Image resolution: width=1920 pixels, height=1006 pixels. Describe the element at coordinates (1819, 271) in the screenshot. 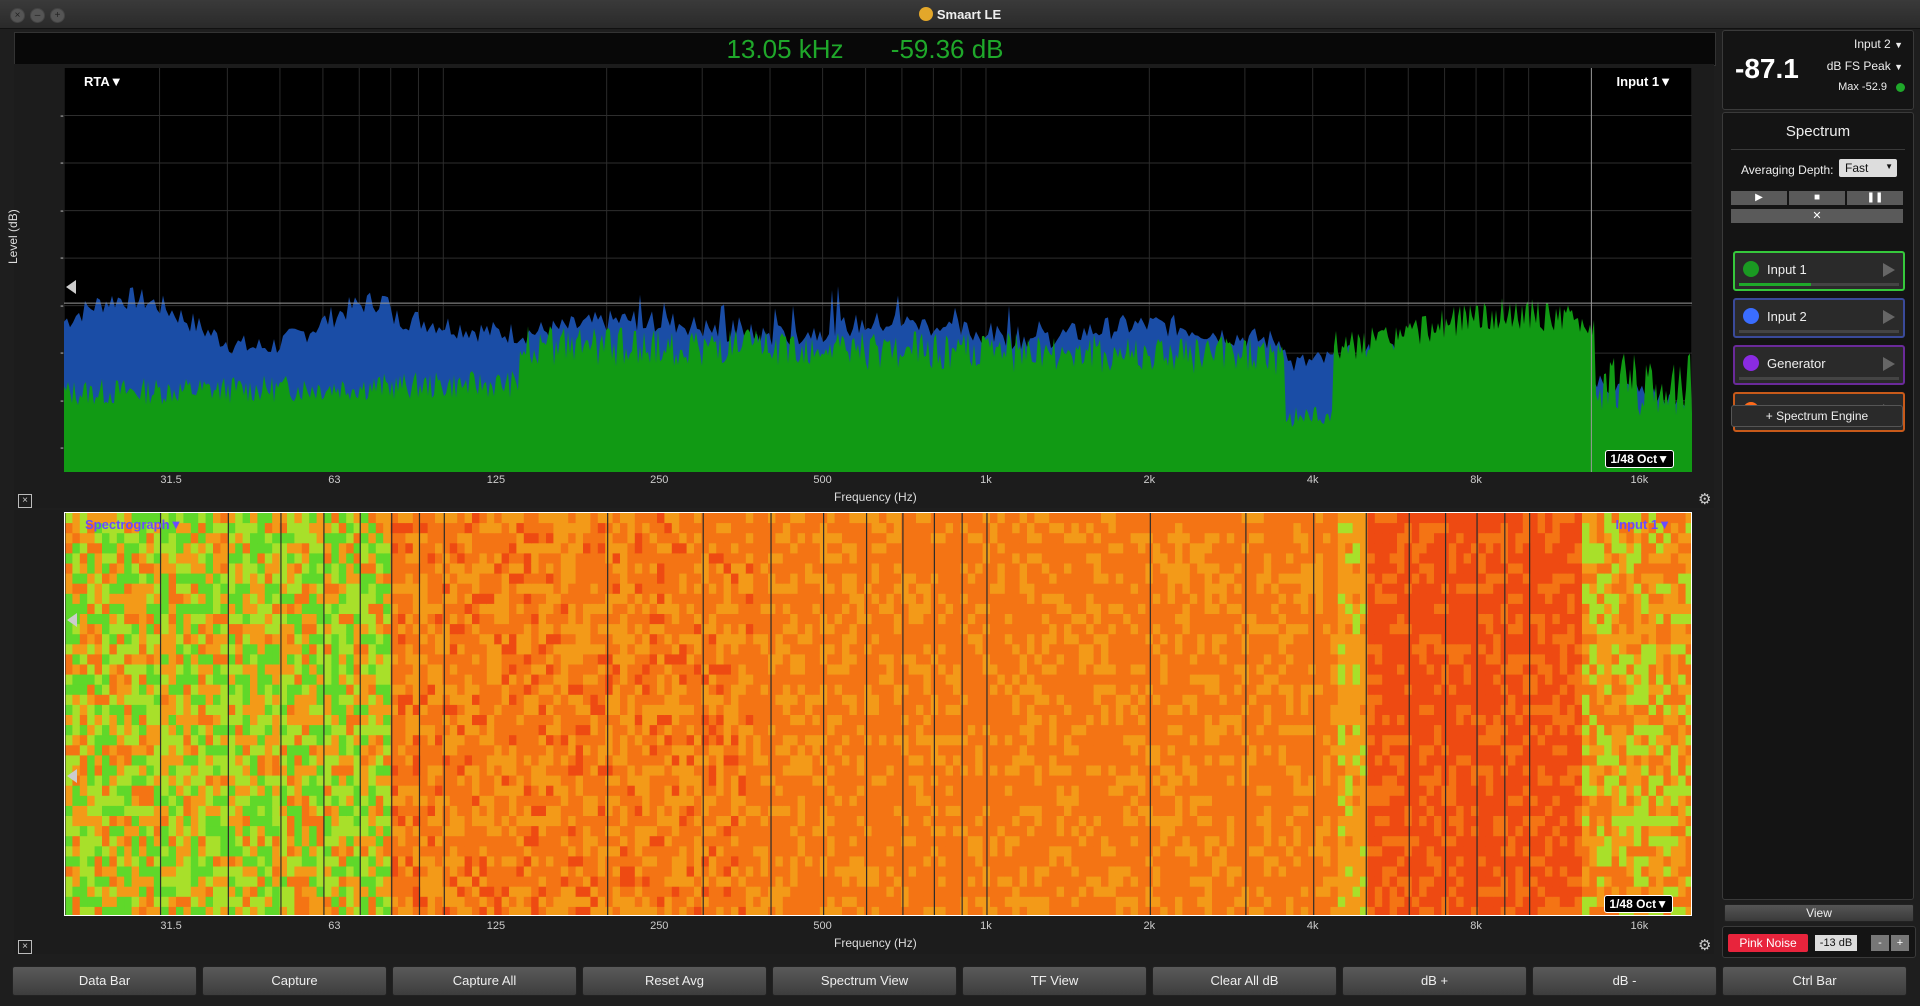

I see `source-button-input-1: Input 1` at that location.